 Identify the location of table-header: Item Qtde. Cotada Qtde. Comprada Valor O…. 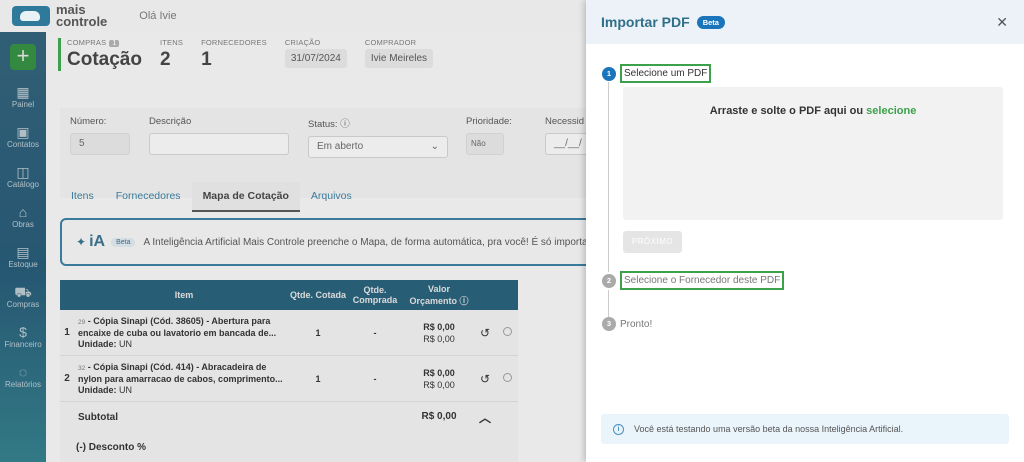
(289, 295).